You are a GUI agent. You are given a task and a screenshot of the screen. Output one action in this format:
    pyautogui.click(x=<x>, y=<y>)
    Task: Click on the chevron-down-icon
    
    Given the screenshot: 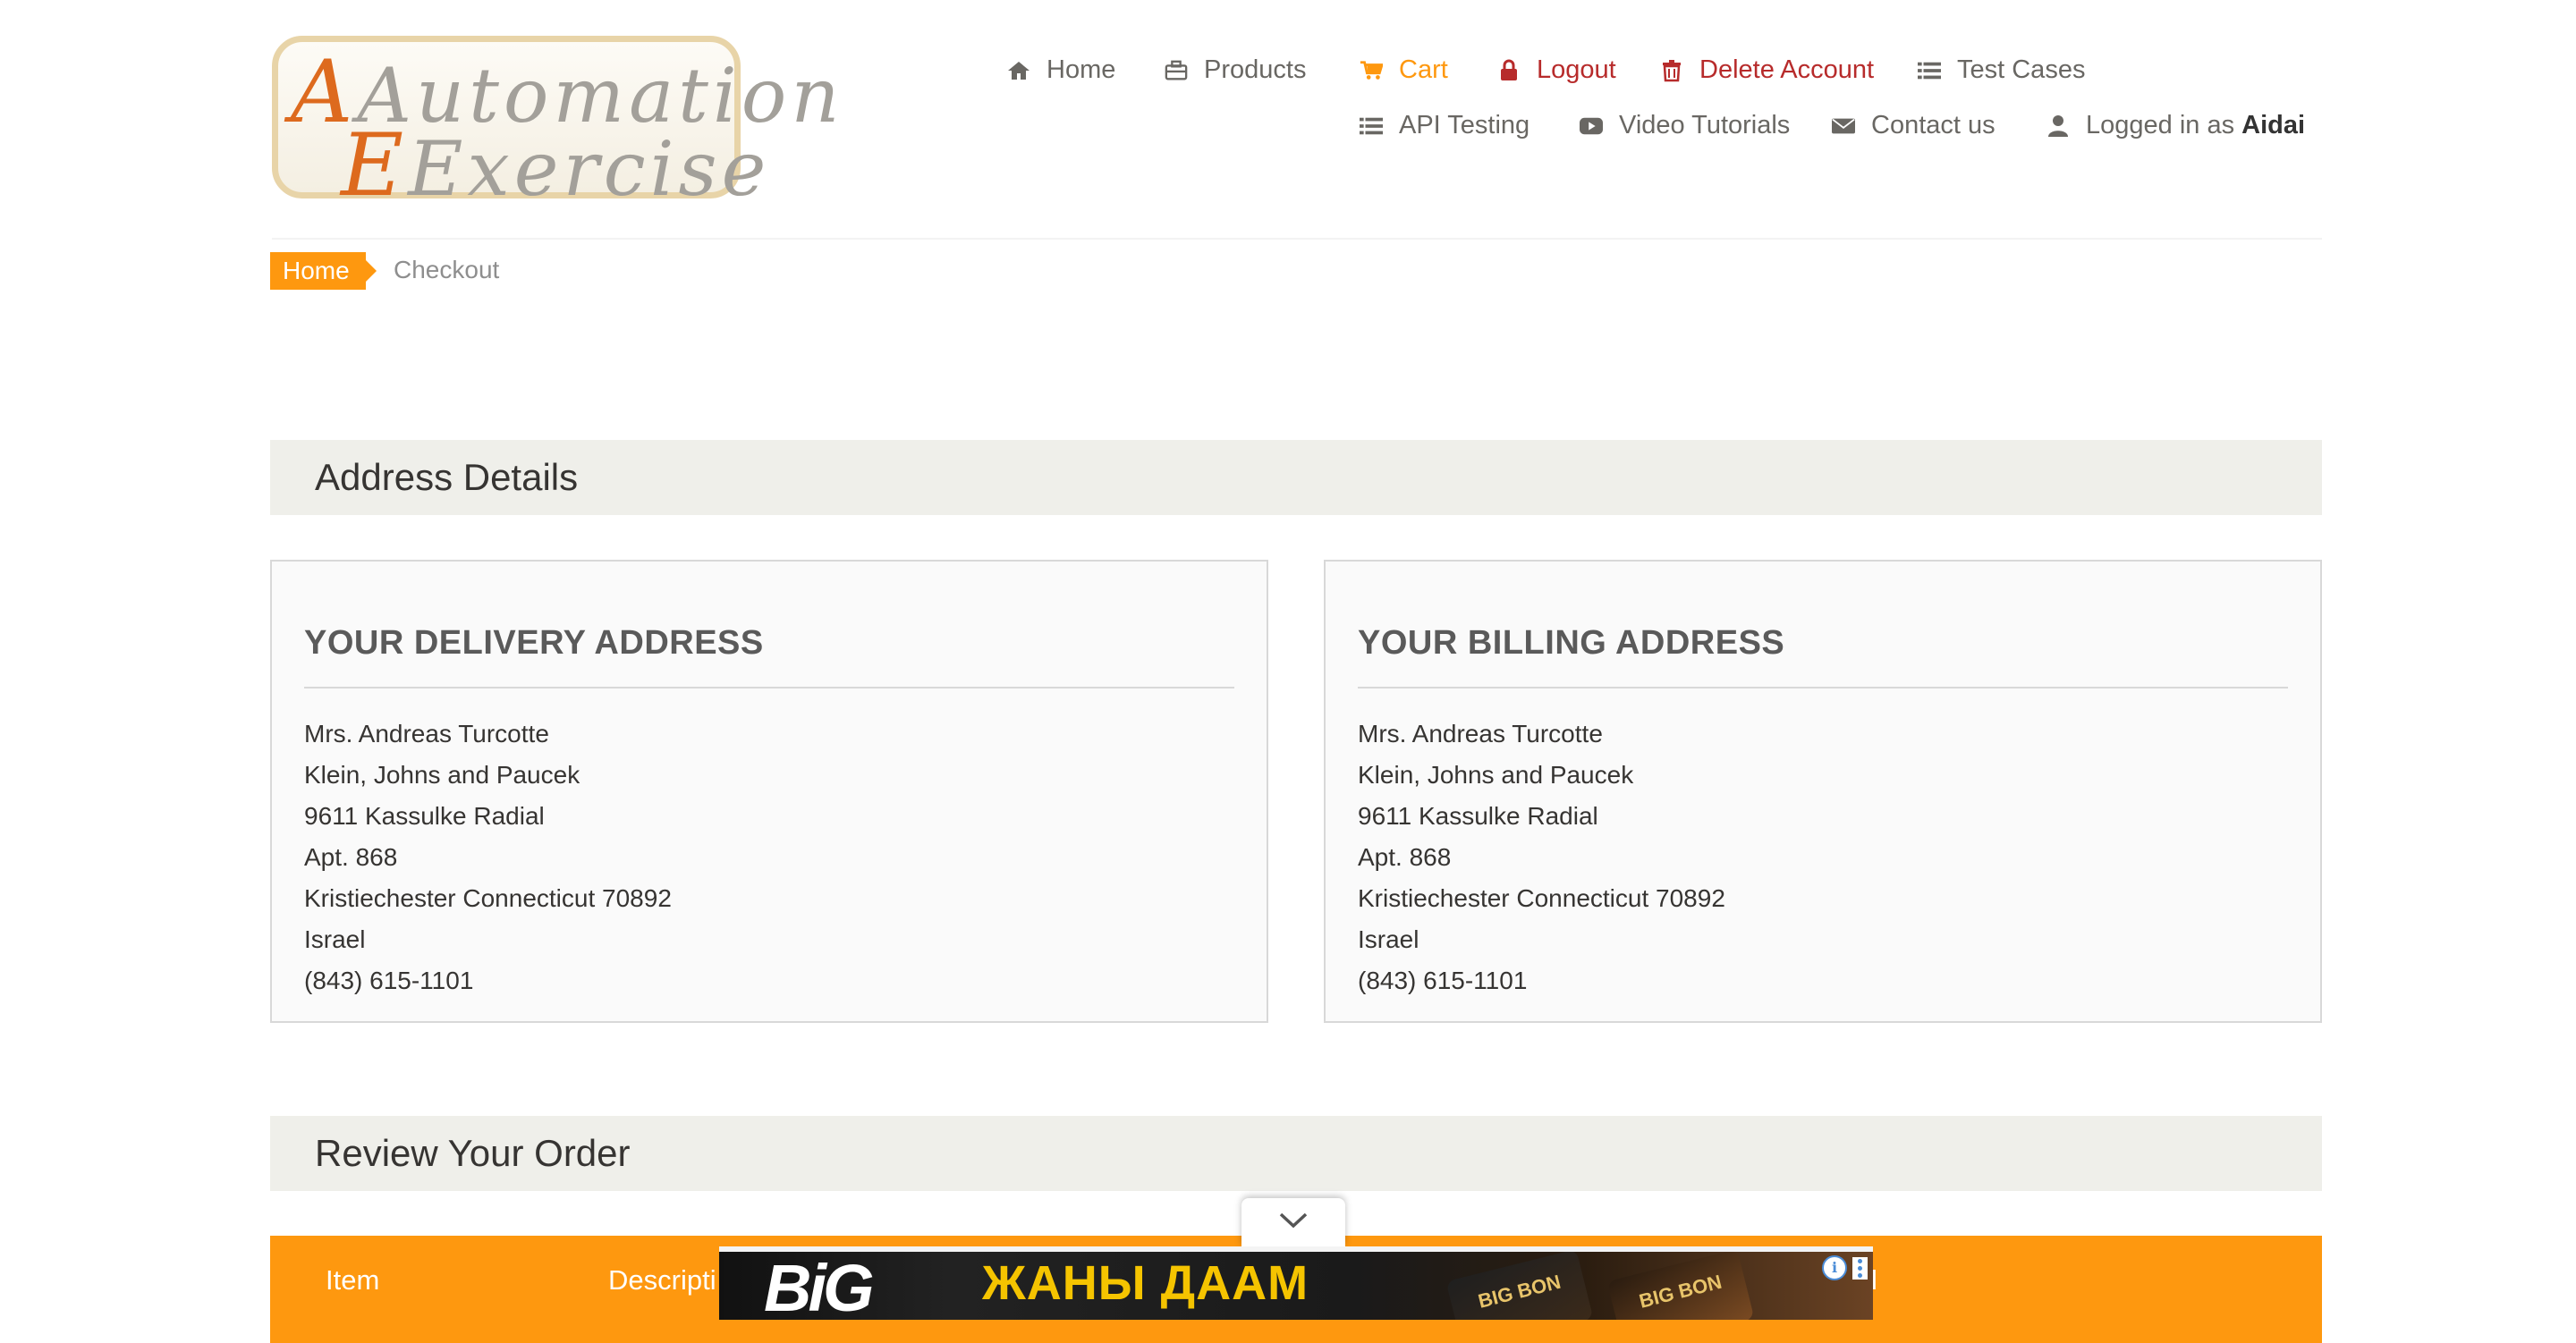 What is the action you would take?
    pyautogui.click(x=1293, y=1223)
    